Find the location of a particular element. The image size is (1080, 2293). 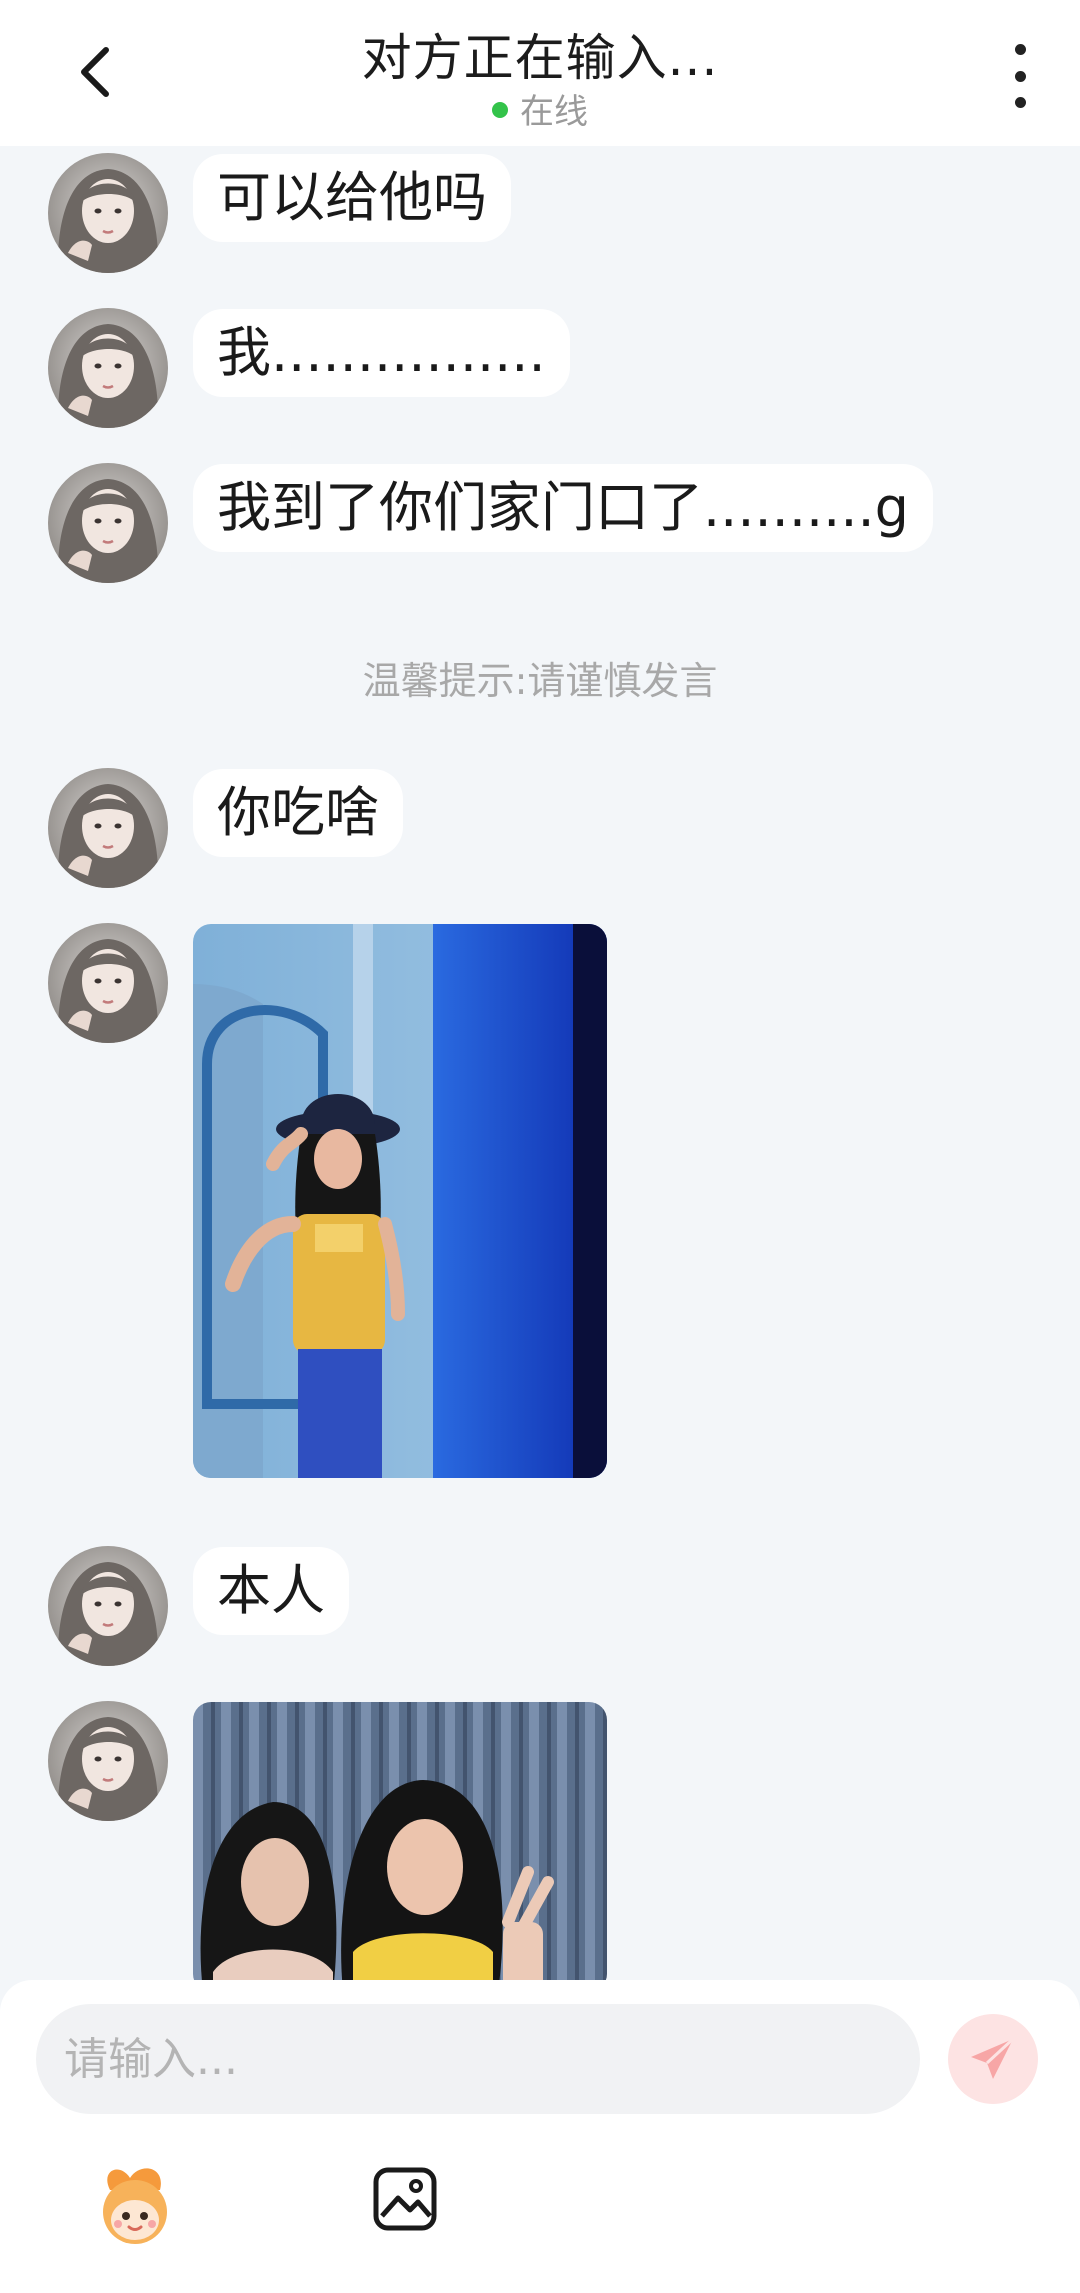

photo-girl-in-hat is located at coordinates (400, 1201).